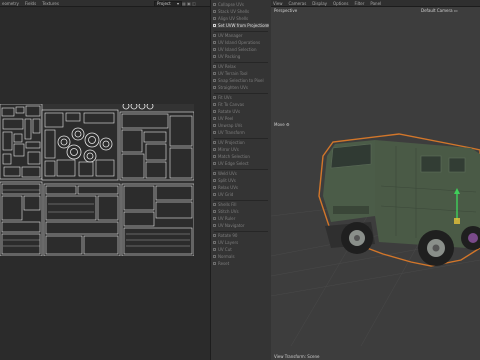  I want to click on tool-item: Rotate UVs, so click(241, 111).